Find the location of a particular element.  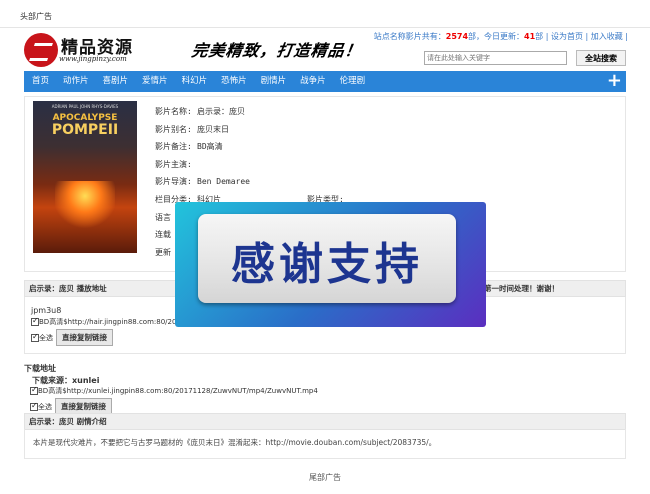

download-title: 下载地址 is located at coordinates (40, 368).